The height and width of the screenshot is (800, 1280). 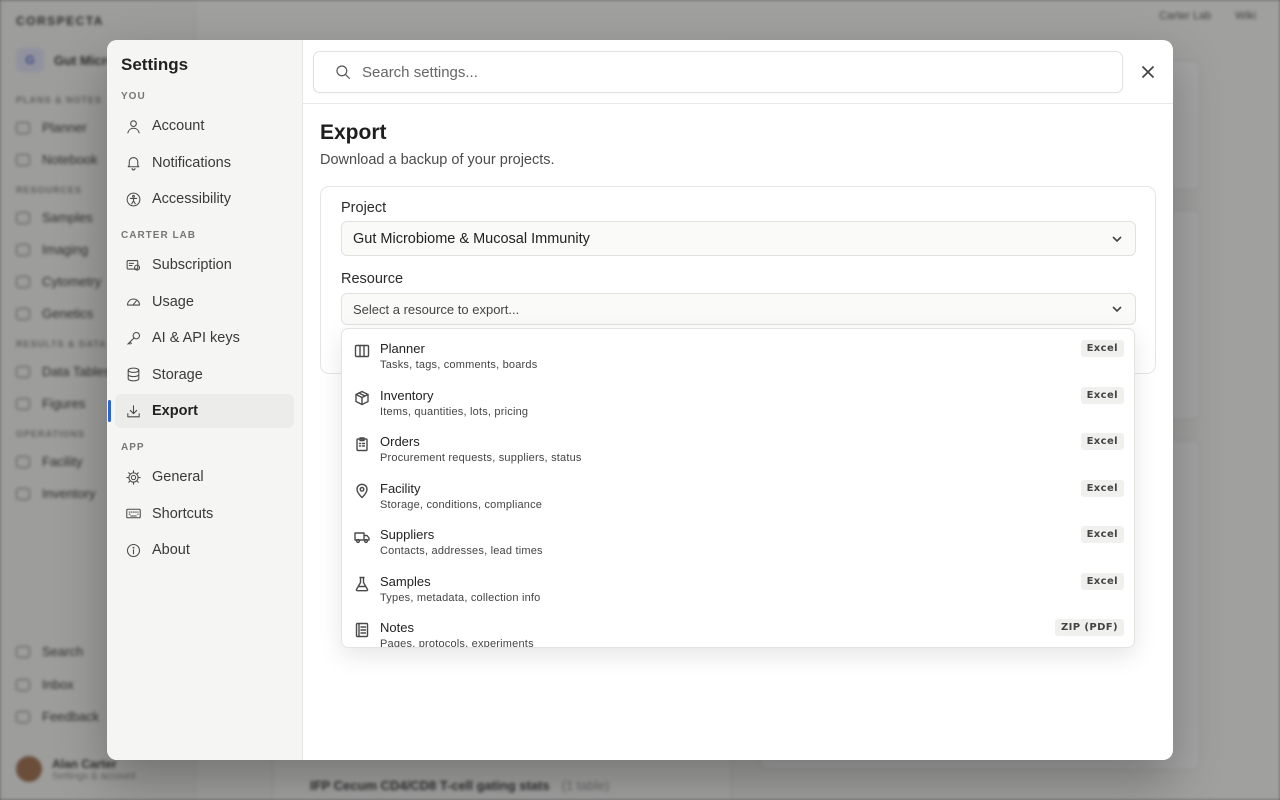 What do you see at coordinates (133, 514) in the screenshot?
I see `keyboard-icon` at bounding box center [133, 514].